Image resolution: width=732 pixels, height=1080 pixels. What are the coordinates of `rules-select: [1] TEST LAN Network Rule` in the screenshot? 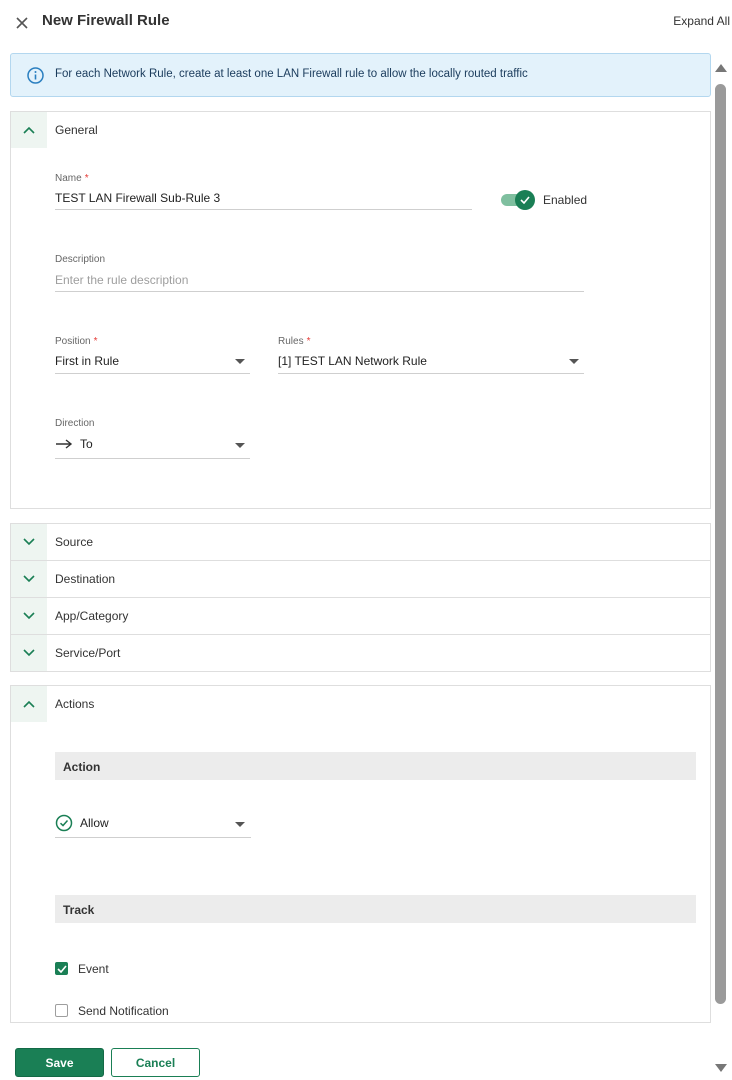 It's located at (352, 361).